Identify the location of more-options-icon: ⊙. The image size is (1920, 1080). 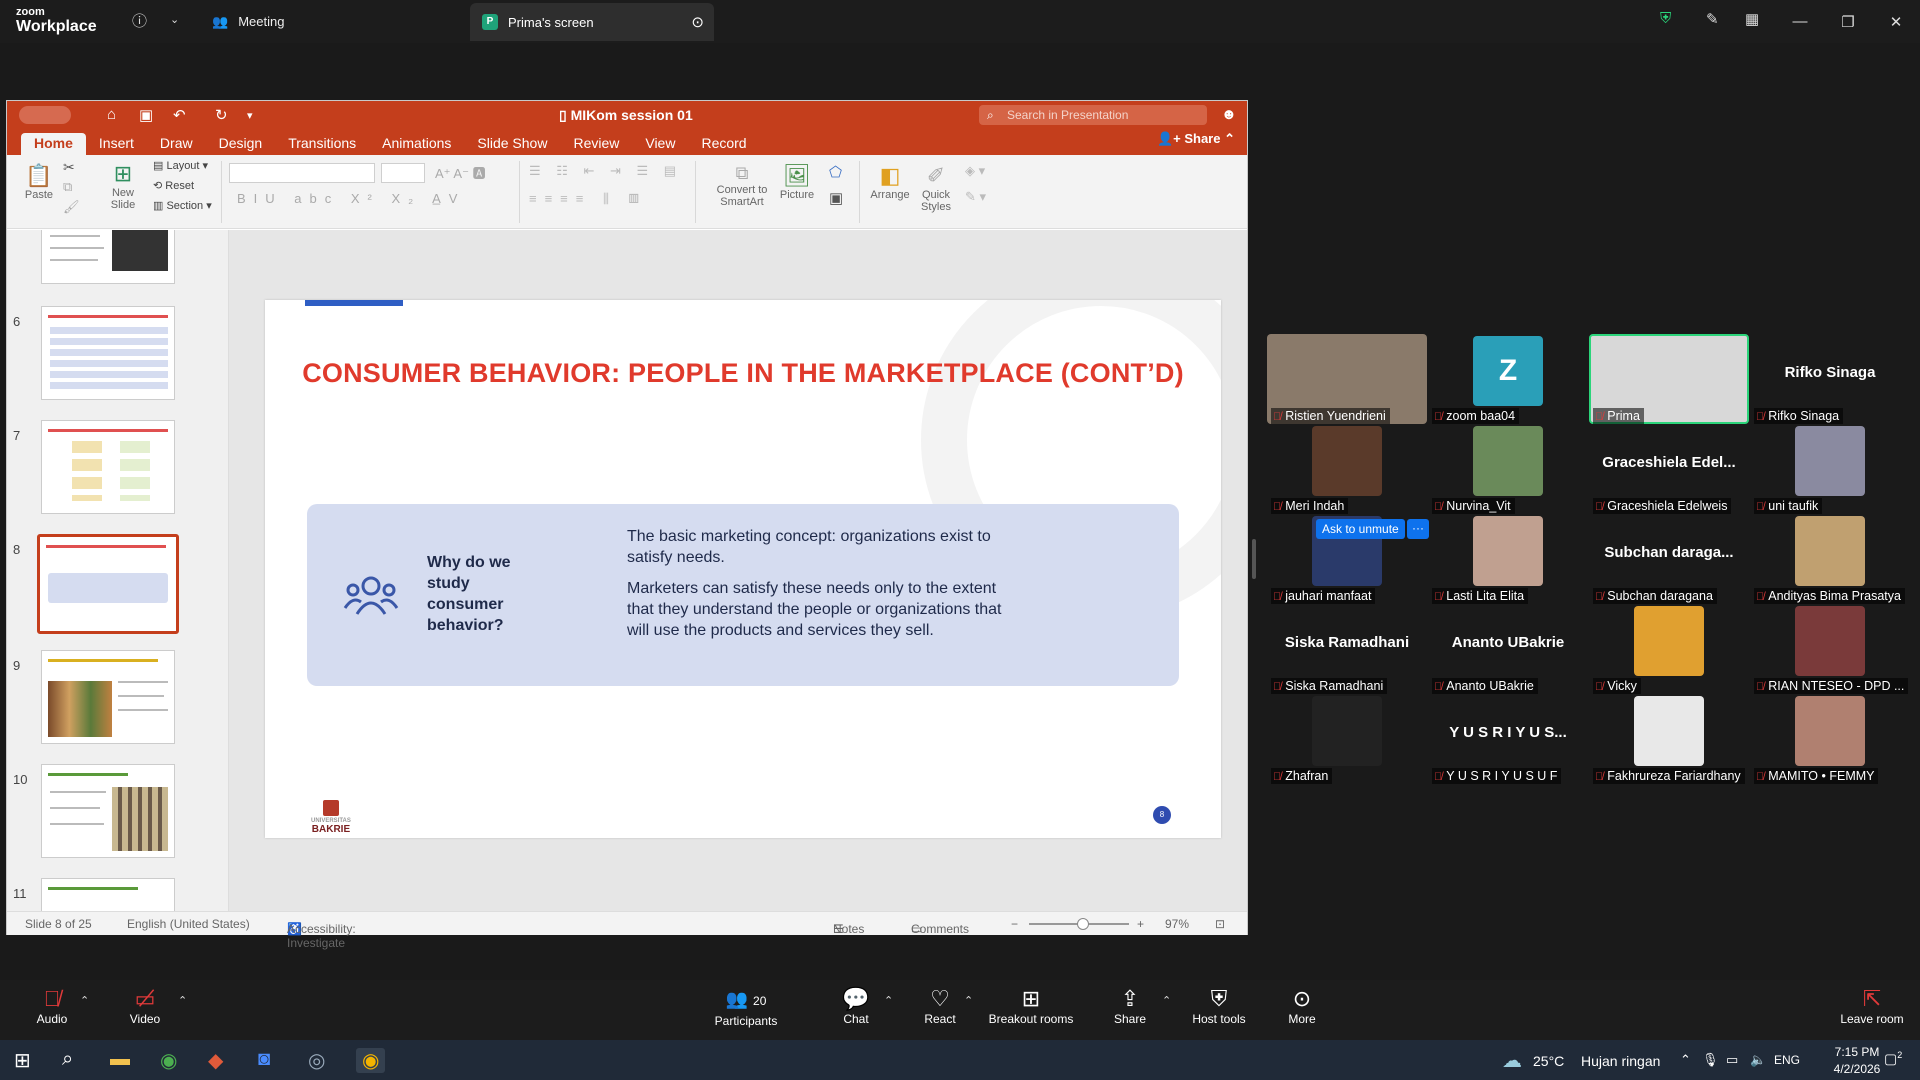
(697, 22).